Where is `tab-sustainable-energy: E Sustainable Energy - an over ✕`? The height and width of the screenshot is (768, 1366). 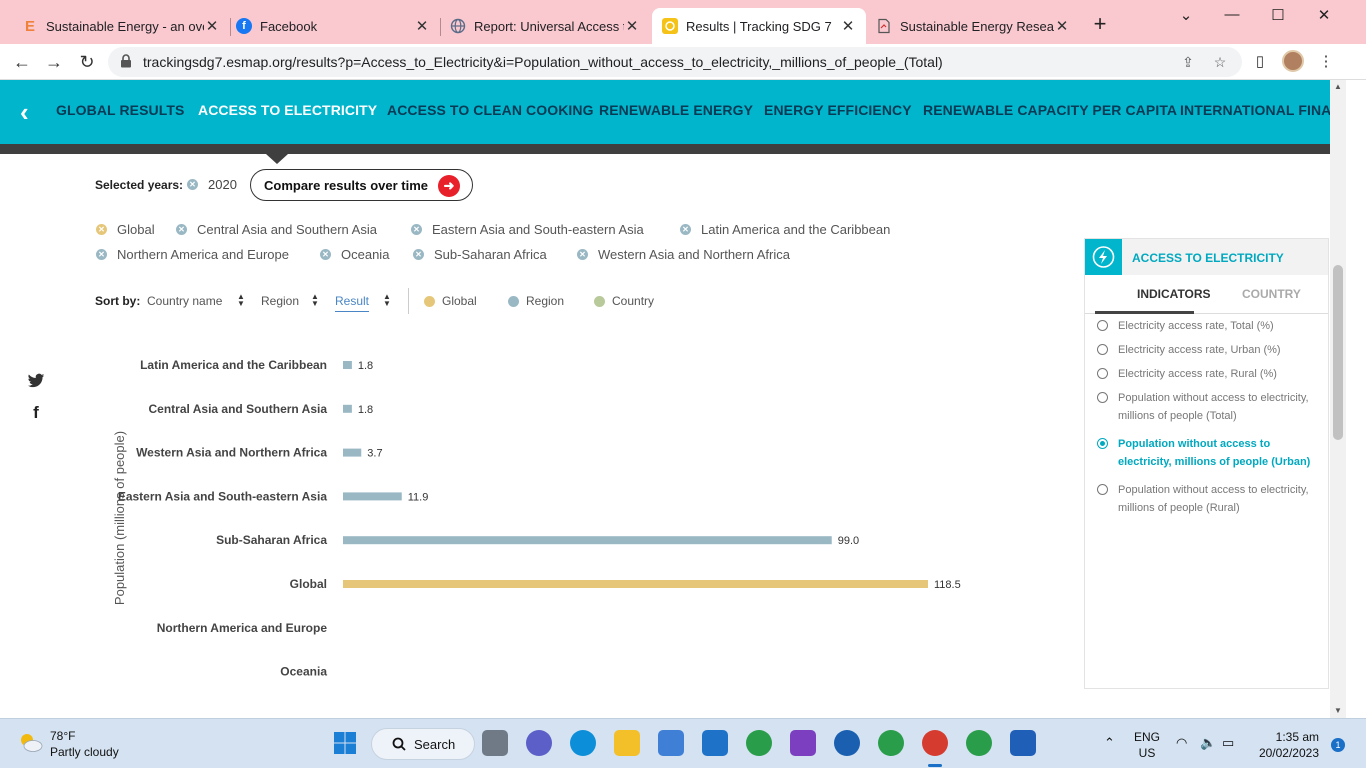
tab-sustainable-energy: E Sustainable Energy - an over ✕ is located at coordinates (121, 26).